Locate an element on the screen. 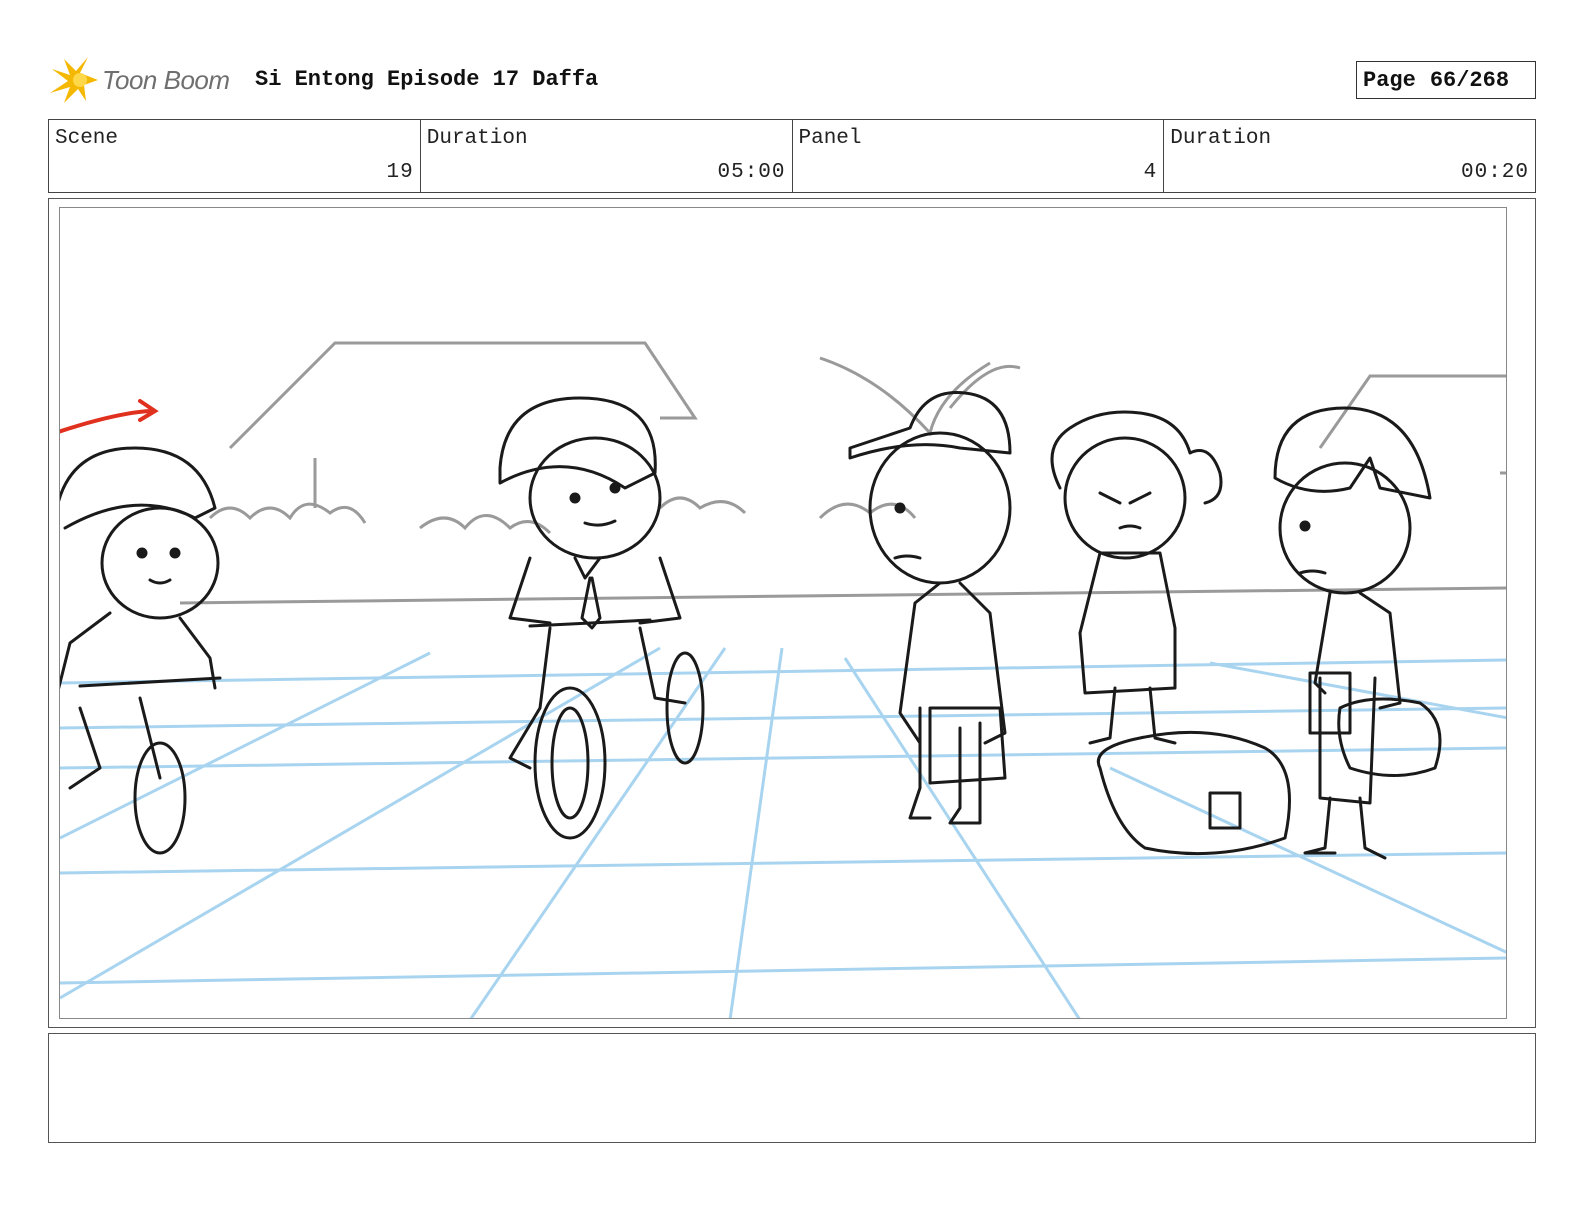  page-number: 66/268 is located at coordinates (1469, 80).